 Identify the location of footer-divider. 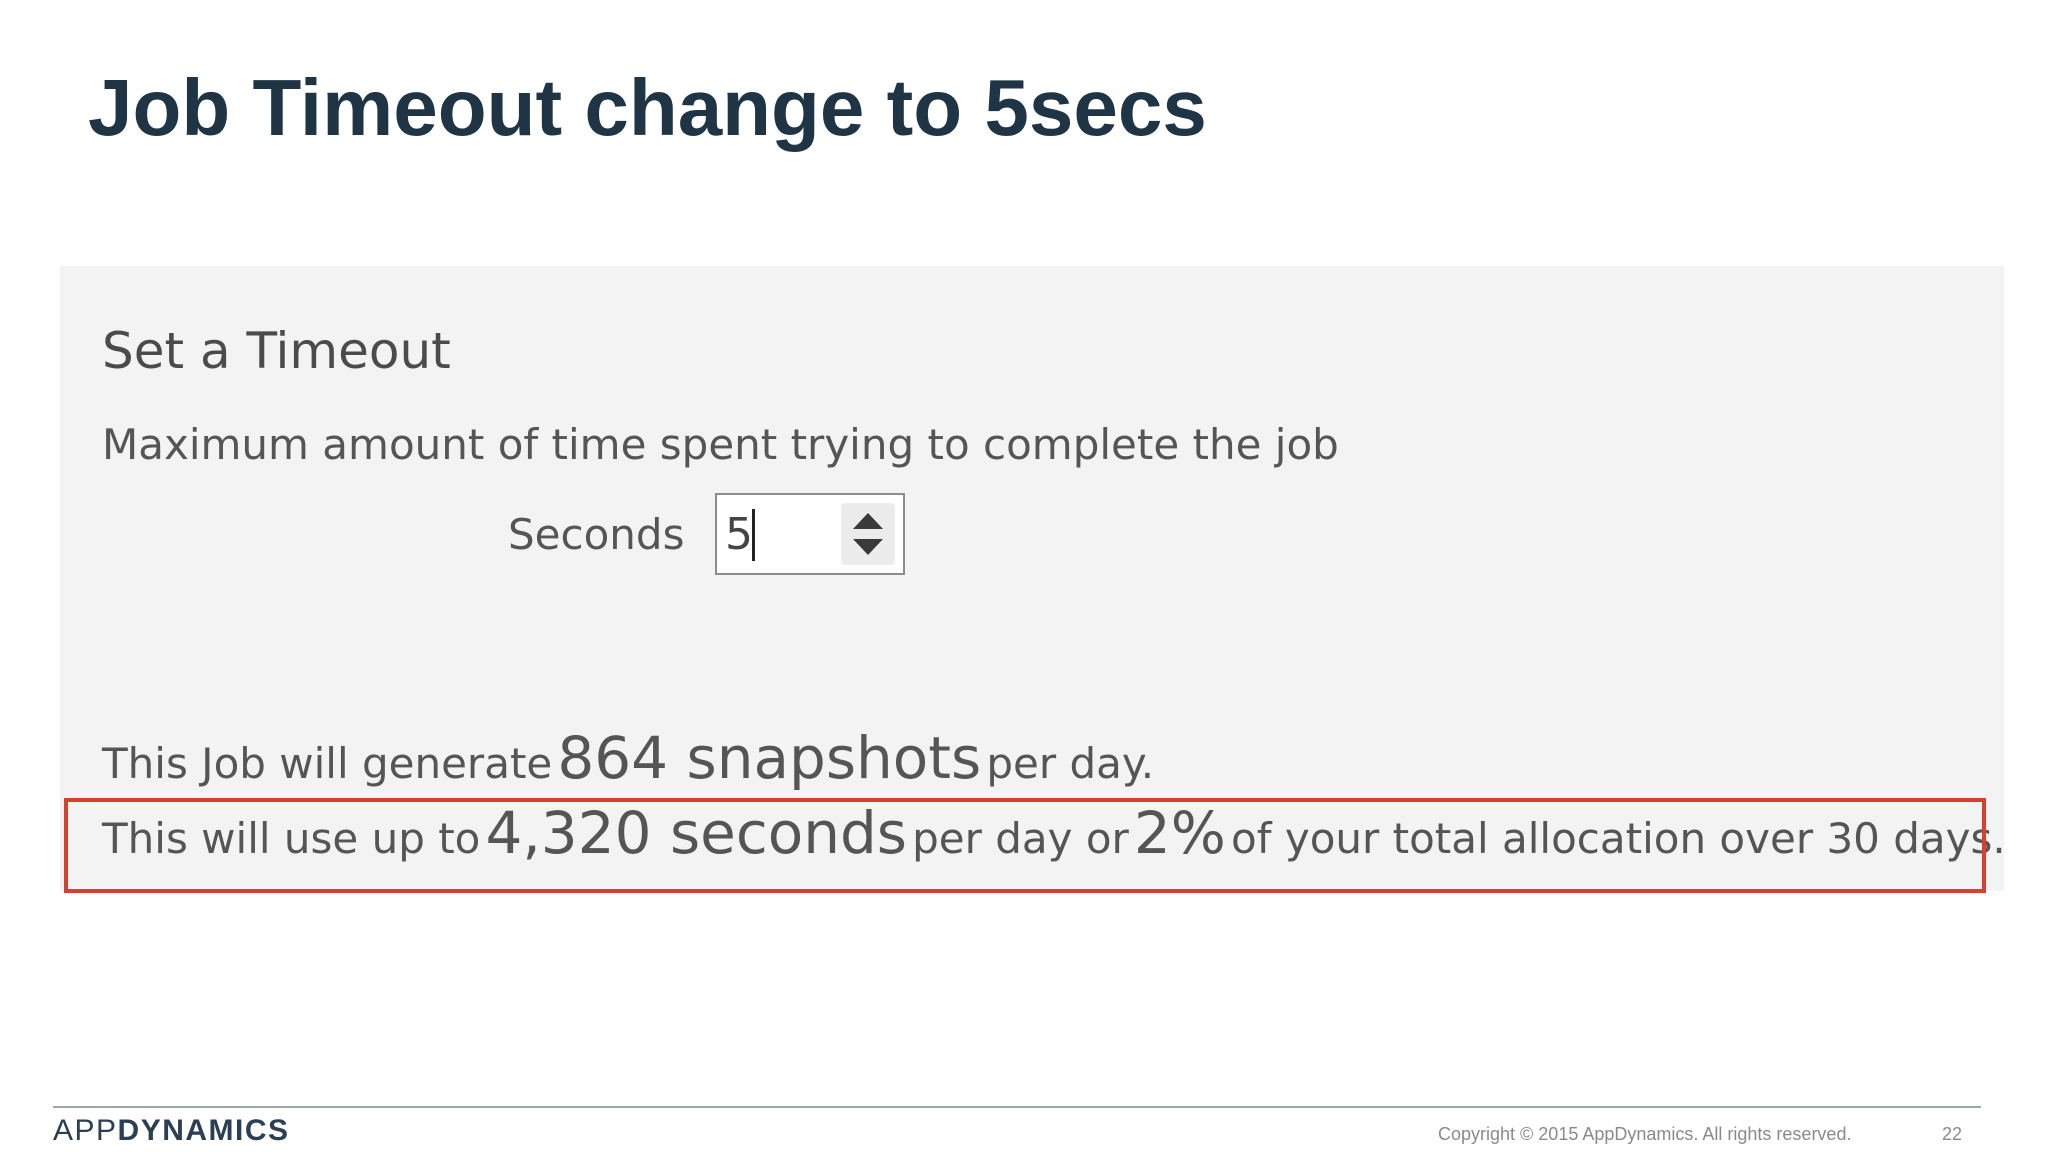
(1017, 1107).